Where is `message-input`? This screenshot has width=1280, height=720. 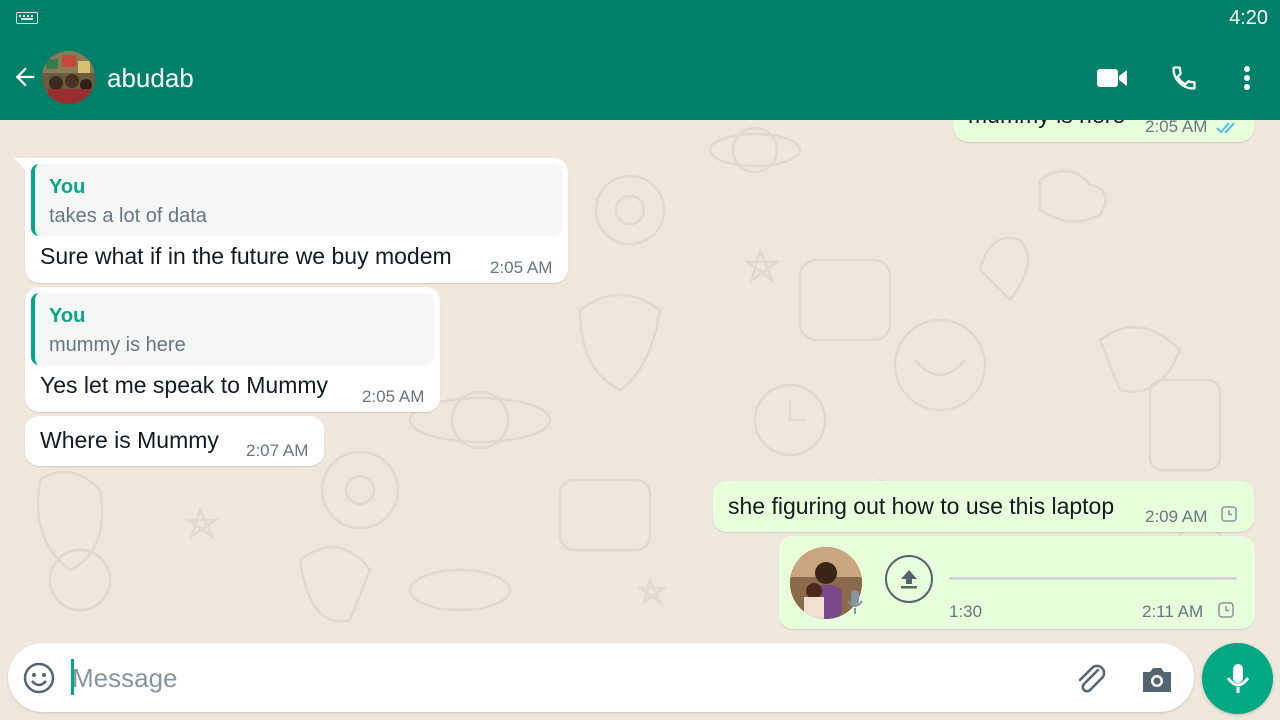
message-input is located at coordinates (562, 678).